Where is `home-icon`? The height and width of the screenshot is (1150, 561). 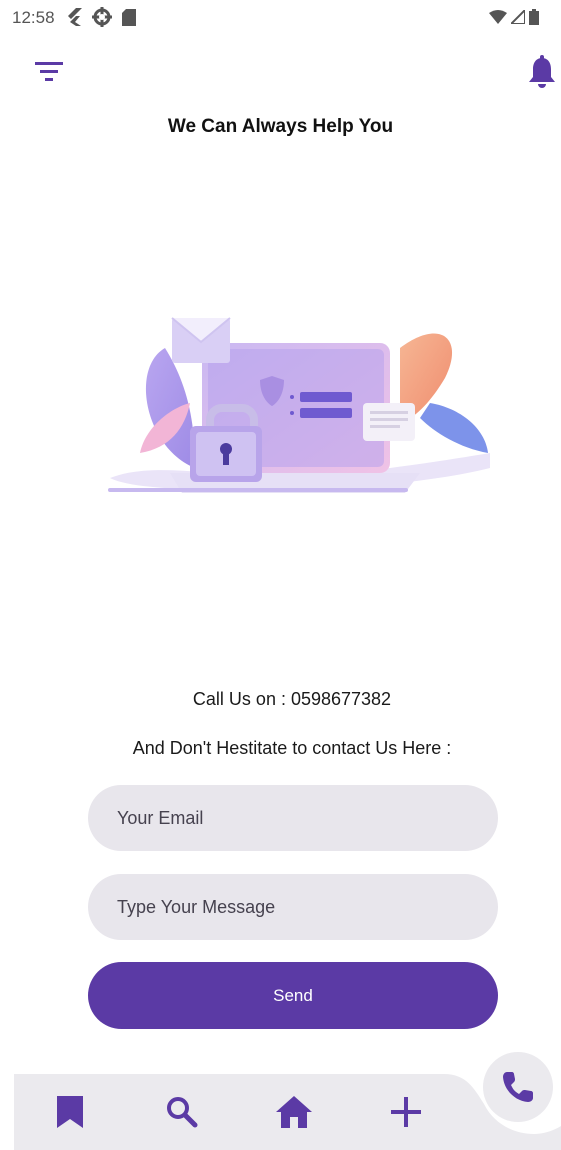 home-icon is located at coordinates (294, 1112).